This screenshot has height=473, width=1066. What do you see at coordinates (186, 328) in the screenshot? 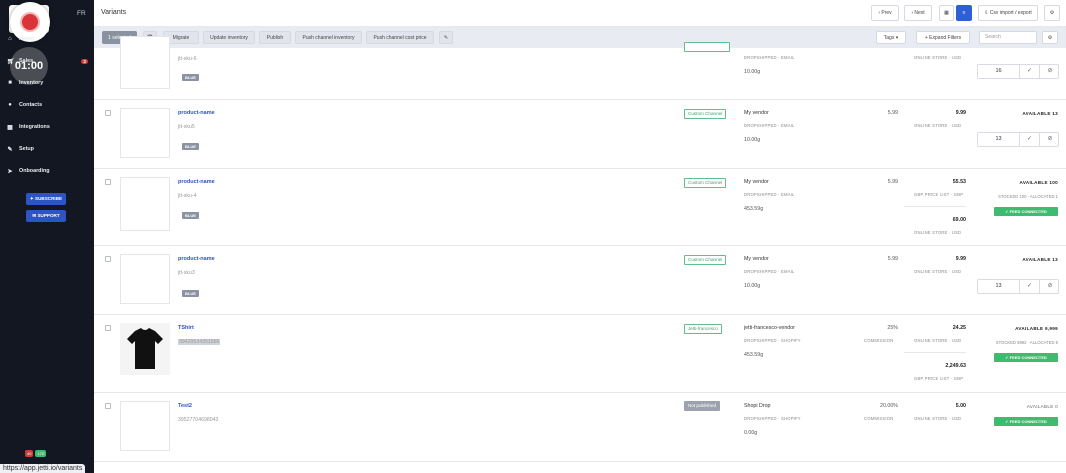
I see `product-name-link: TShirt` at bounding box center [186, 328].